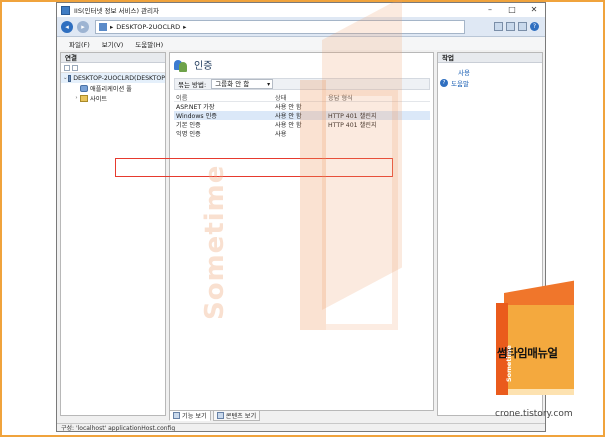 The image size is (605, 437). I want to click on connections-toolbar, so click(113, 68).